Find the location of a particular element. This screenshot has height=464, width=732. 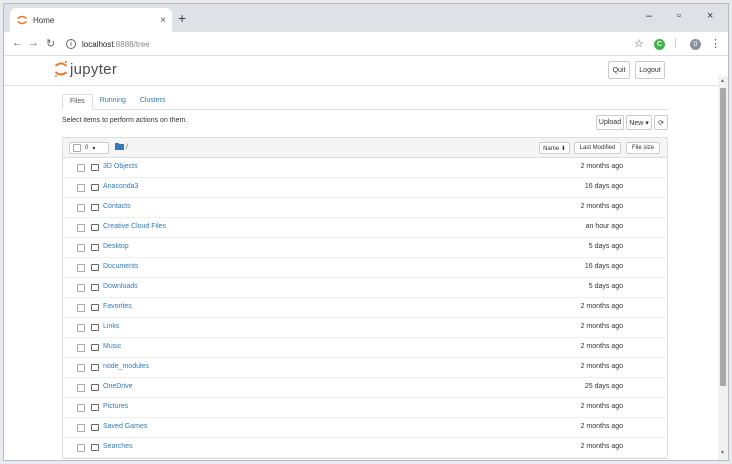

item-name-link: Music is located at coordinates (112, 346).